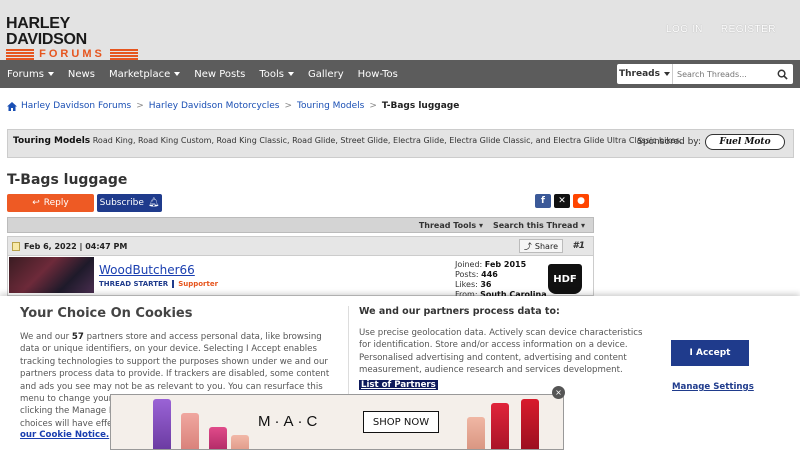 The height and width of the screenshot is (450, 800). What do you see at coordinates (25, 74) in the screenshot?
I see `nav-label: Forums` at bounding box center [25, 74].